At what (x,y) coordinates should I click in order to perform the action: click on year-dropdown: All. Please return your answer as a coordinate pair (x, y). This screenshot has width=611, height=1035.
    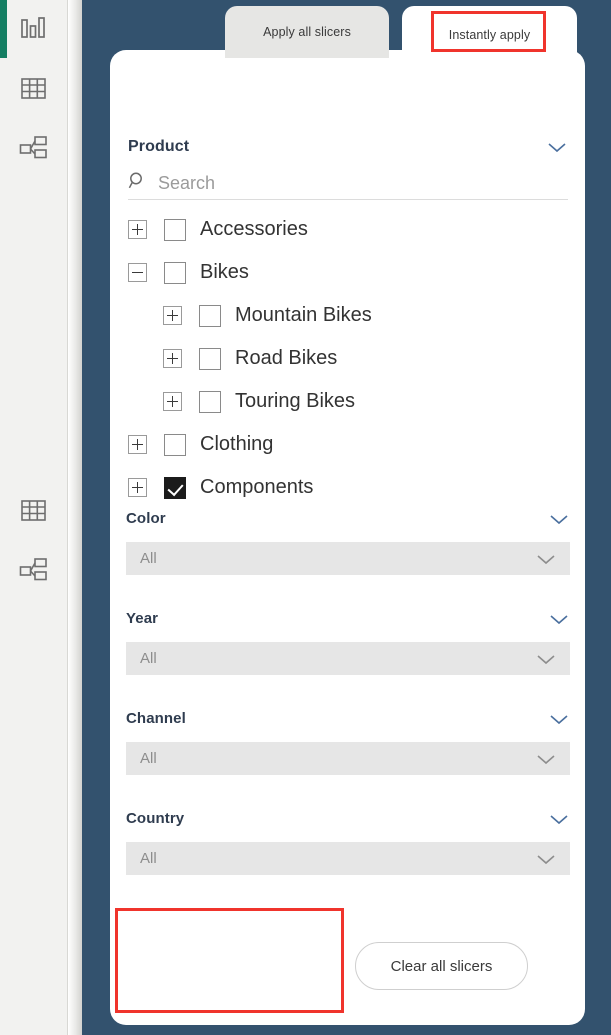
    Looking at the image, I should click on (348, 658).